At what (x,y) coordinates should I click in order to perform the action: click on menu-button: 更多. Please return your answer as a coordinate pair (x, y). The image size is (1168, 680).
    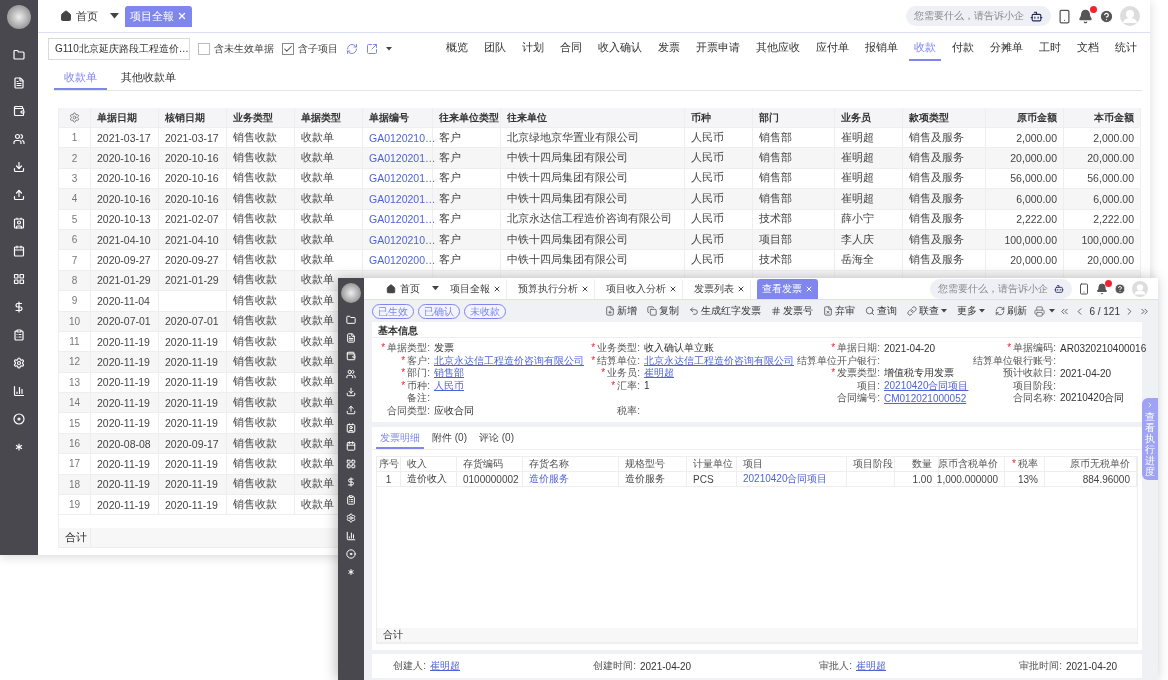
    Looking at the image, I should click on (971, 311).